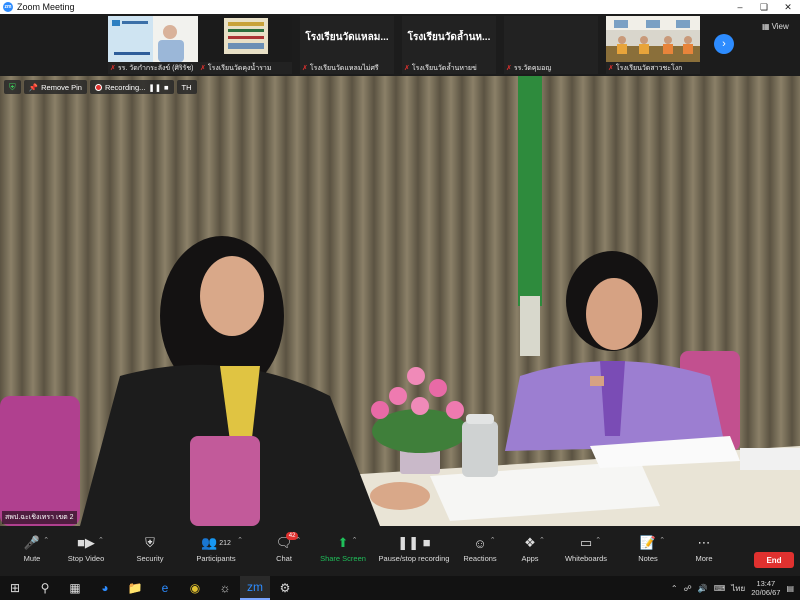  Describe the element at coordinates (590, 542) in the screenshot. I see `whiteboard-icon: ▭ ⌃` at that location.